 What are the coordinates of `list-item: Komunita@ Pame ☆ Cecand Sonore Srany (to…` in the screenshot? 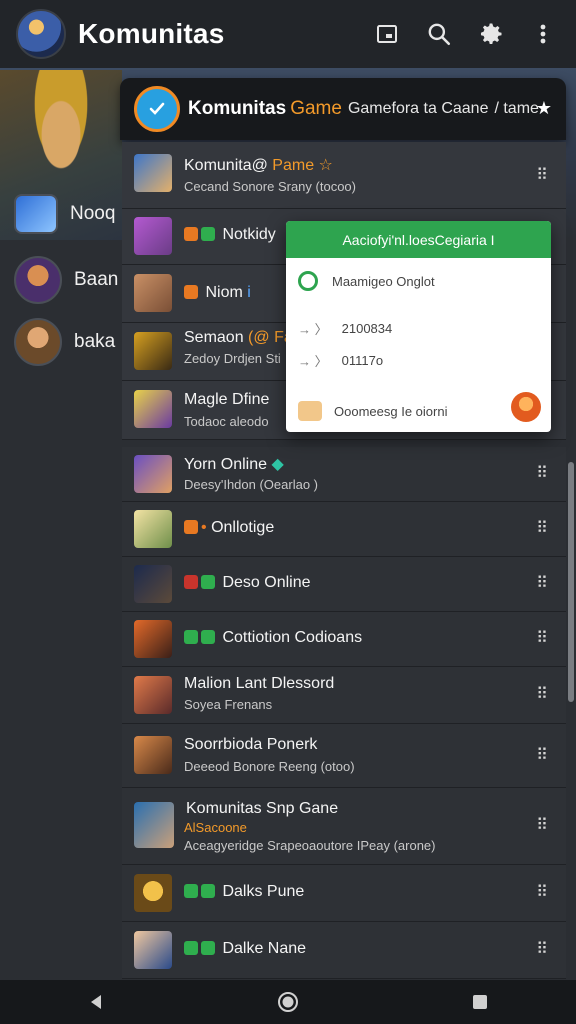 It's located at (344, 175).